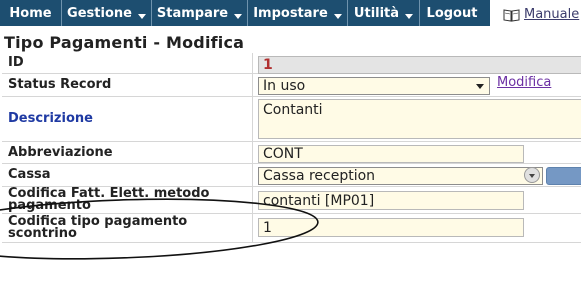 The image size is (581, 304). I want to click on status-value-cell: In uso Modifica, so click(417, 85).